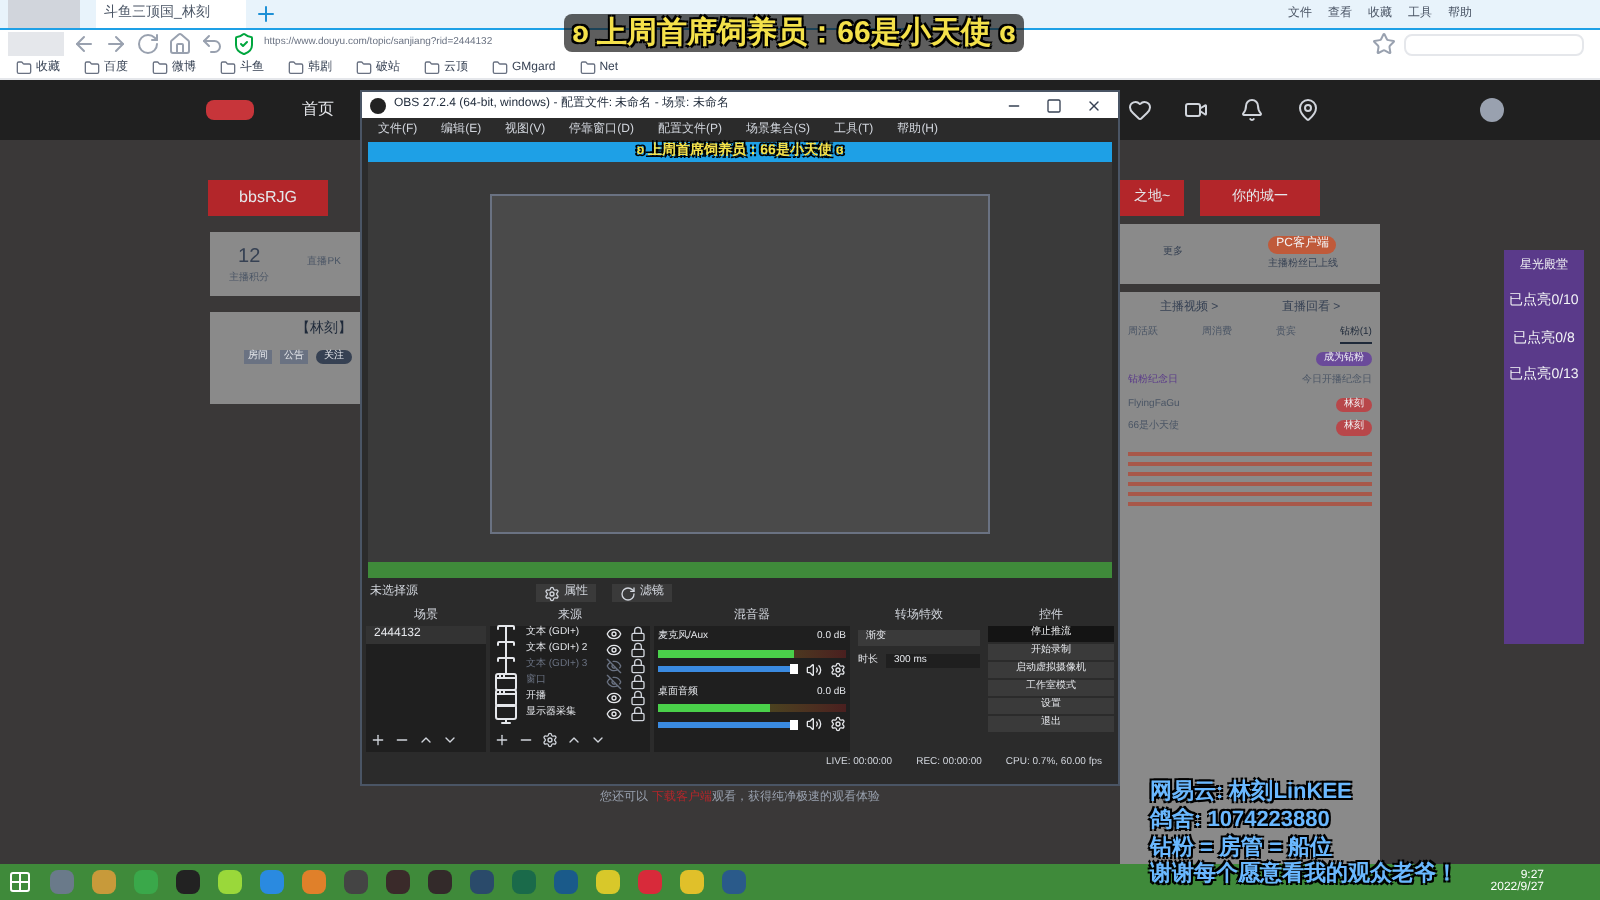 The height and width of the screenshot is (900, 1600). What do you see at coordinates (212, 44) in the screenshot?
I see `undo-icon` at bounding box center [212, 44].